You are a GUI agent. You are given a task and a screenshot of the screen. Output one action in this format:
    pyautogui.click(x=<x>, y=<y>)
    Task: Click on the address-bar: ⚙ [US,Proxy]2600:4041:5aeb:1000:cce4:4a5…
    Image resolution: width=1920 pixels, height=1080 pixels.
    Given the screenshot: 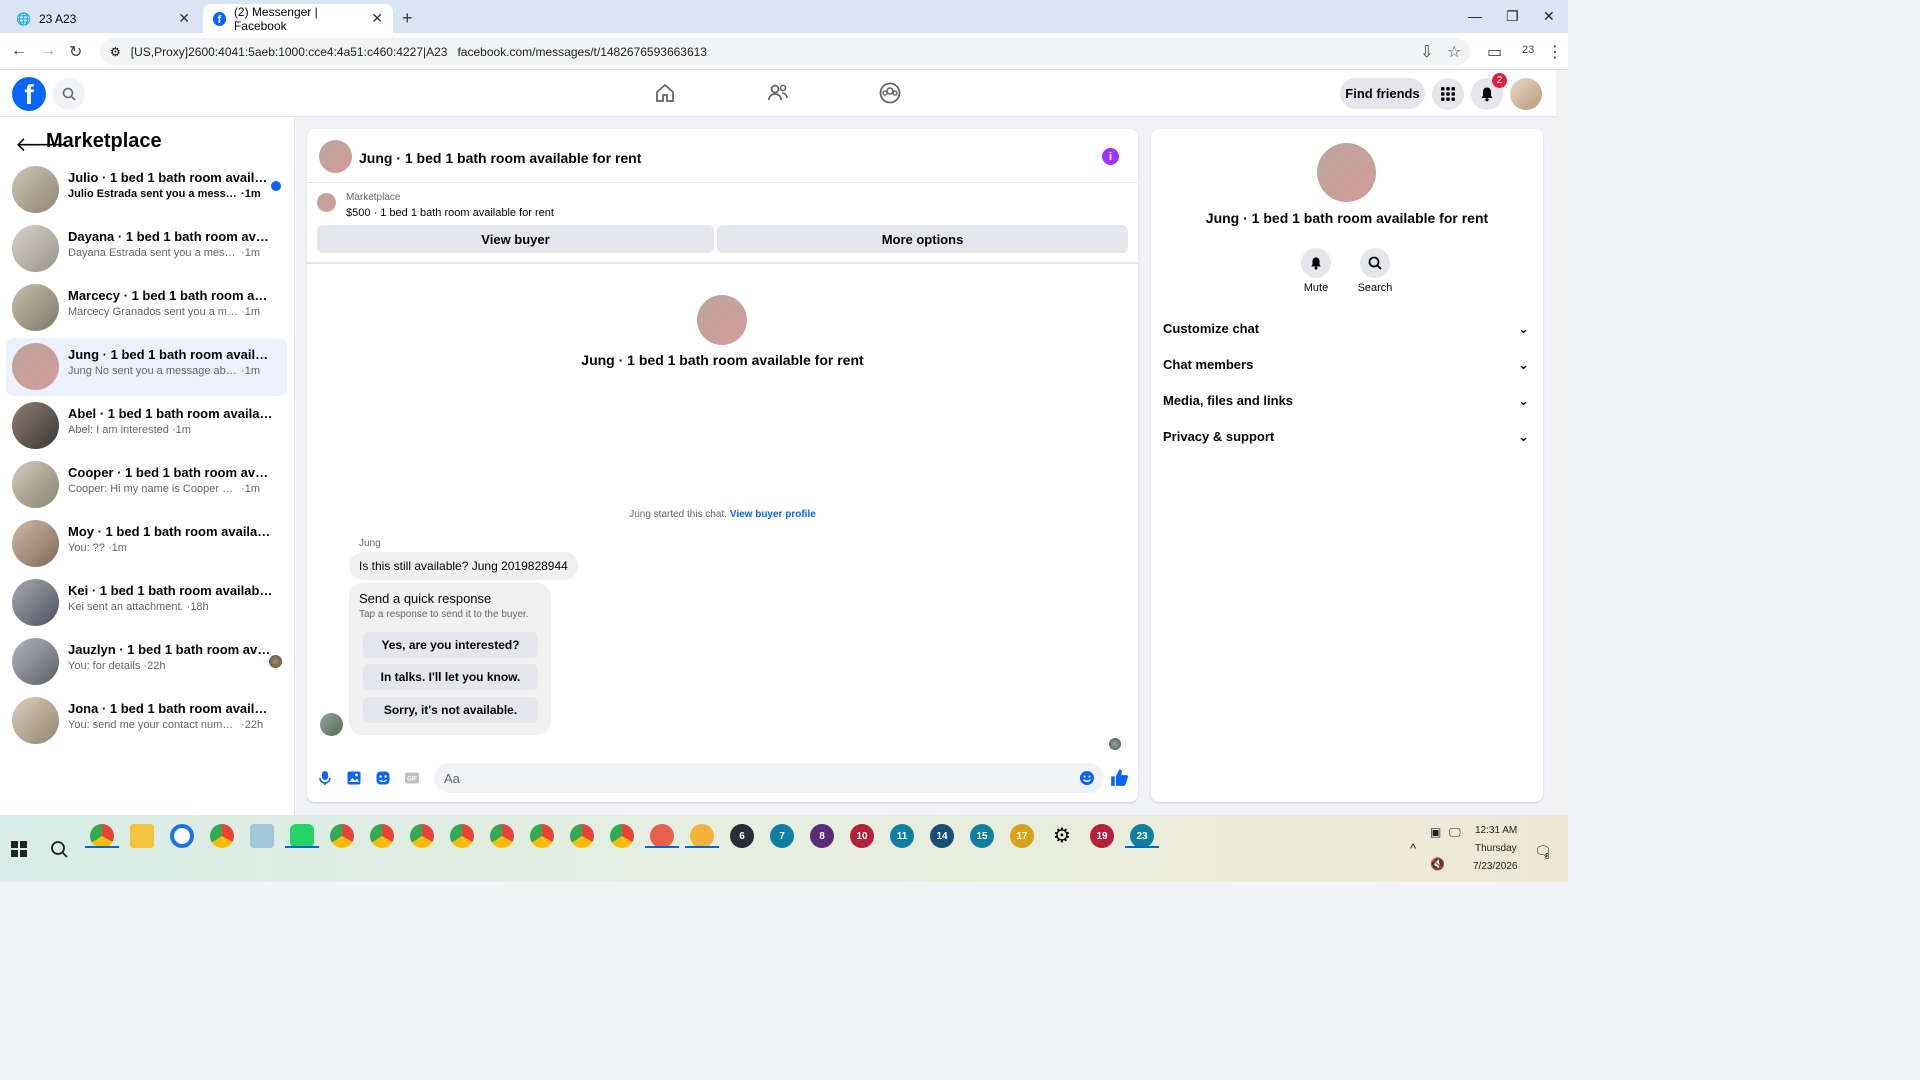 What is the action you would take?
    pyautogui.click(x=785, y=51)
    